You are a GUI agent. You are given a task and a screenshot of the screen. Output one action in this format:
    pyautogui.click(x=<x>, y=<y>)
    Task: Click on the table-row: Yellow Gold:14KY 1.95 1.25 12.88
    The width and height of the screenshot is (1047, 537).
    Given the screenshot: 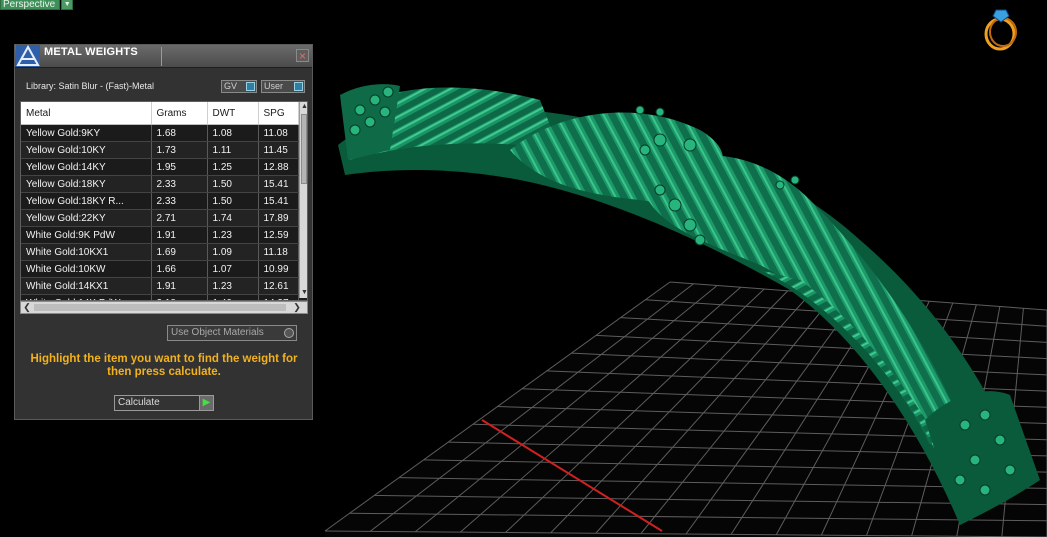 What is the action you would take?
    pyautogui.click(x=160, y=167)
    